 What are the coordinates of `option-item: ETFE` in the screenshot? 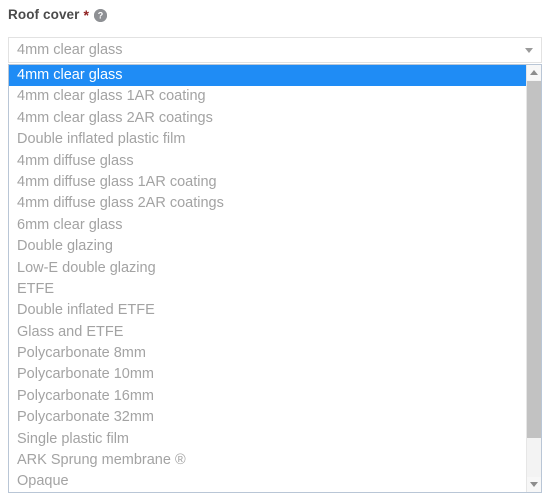 It's located at (267, 289).